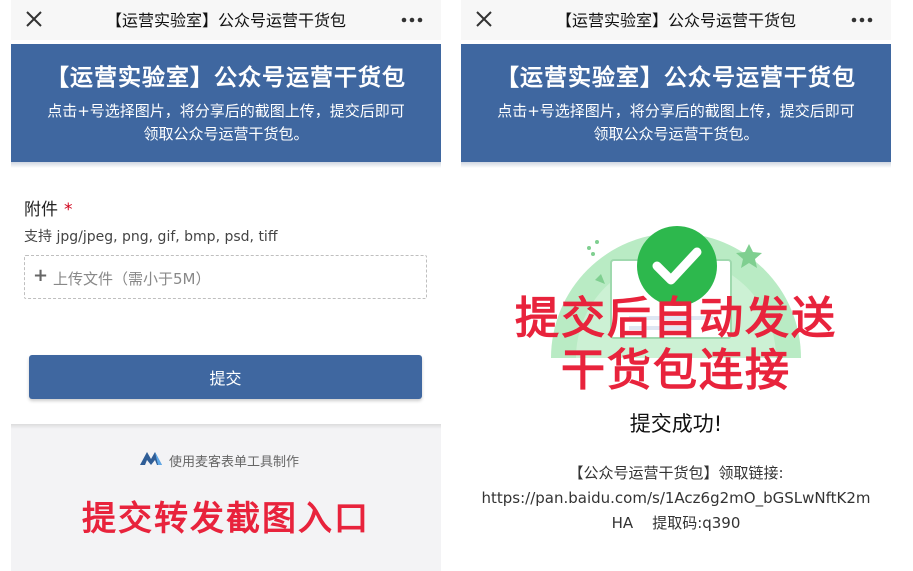 This screenshot has height=571, width=913. I want to click on form-footer: 使用麦客表单工具制作 提交转发截图入口, so click(226, 497).